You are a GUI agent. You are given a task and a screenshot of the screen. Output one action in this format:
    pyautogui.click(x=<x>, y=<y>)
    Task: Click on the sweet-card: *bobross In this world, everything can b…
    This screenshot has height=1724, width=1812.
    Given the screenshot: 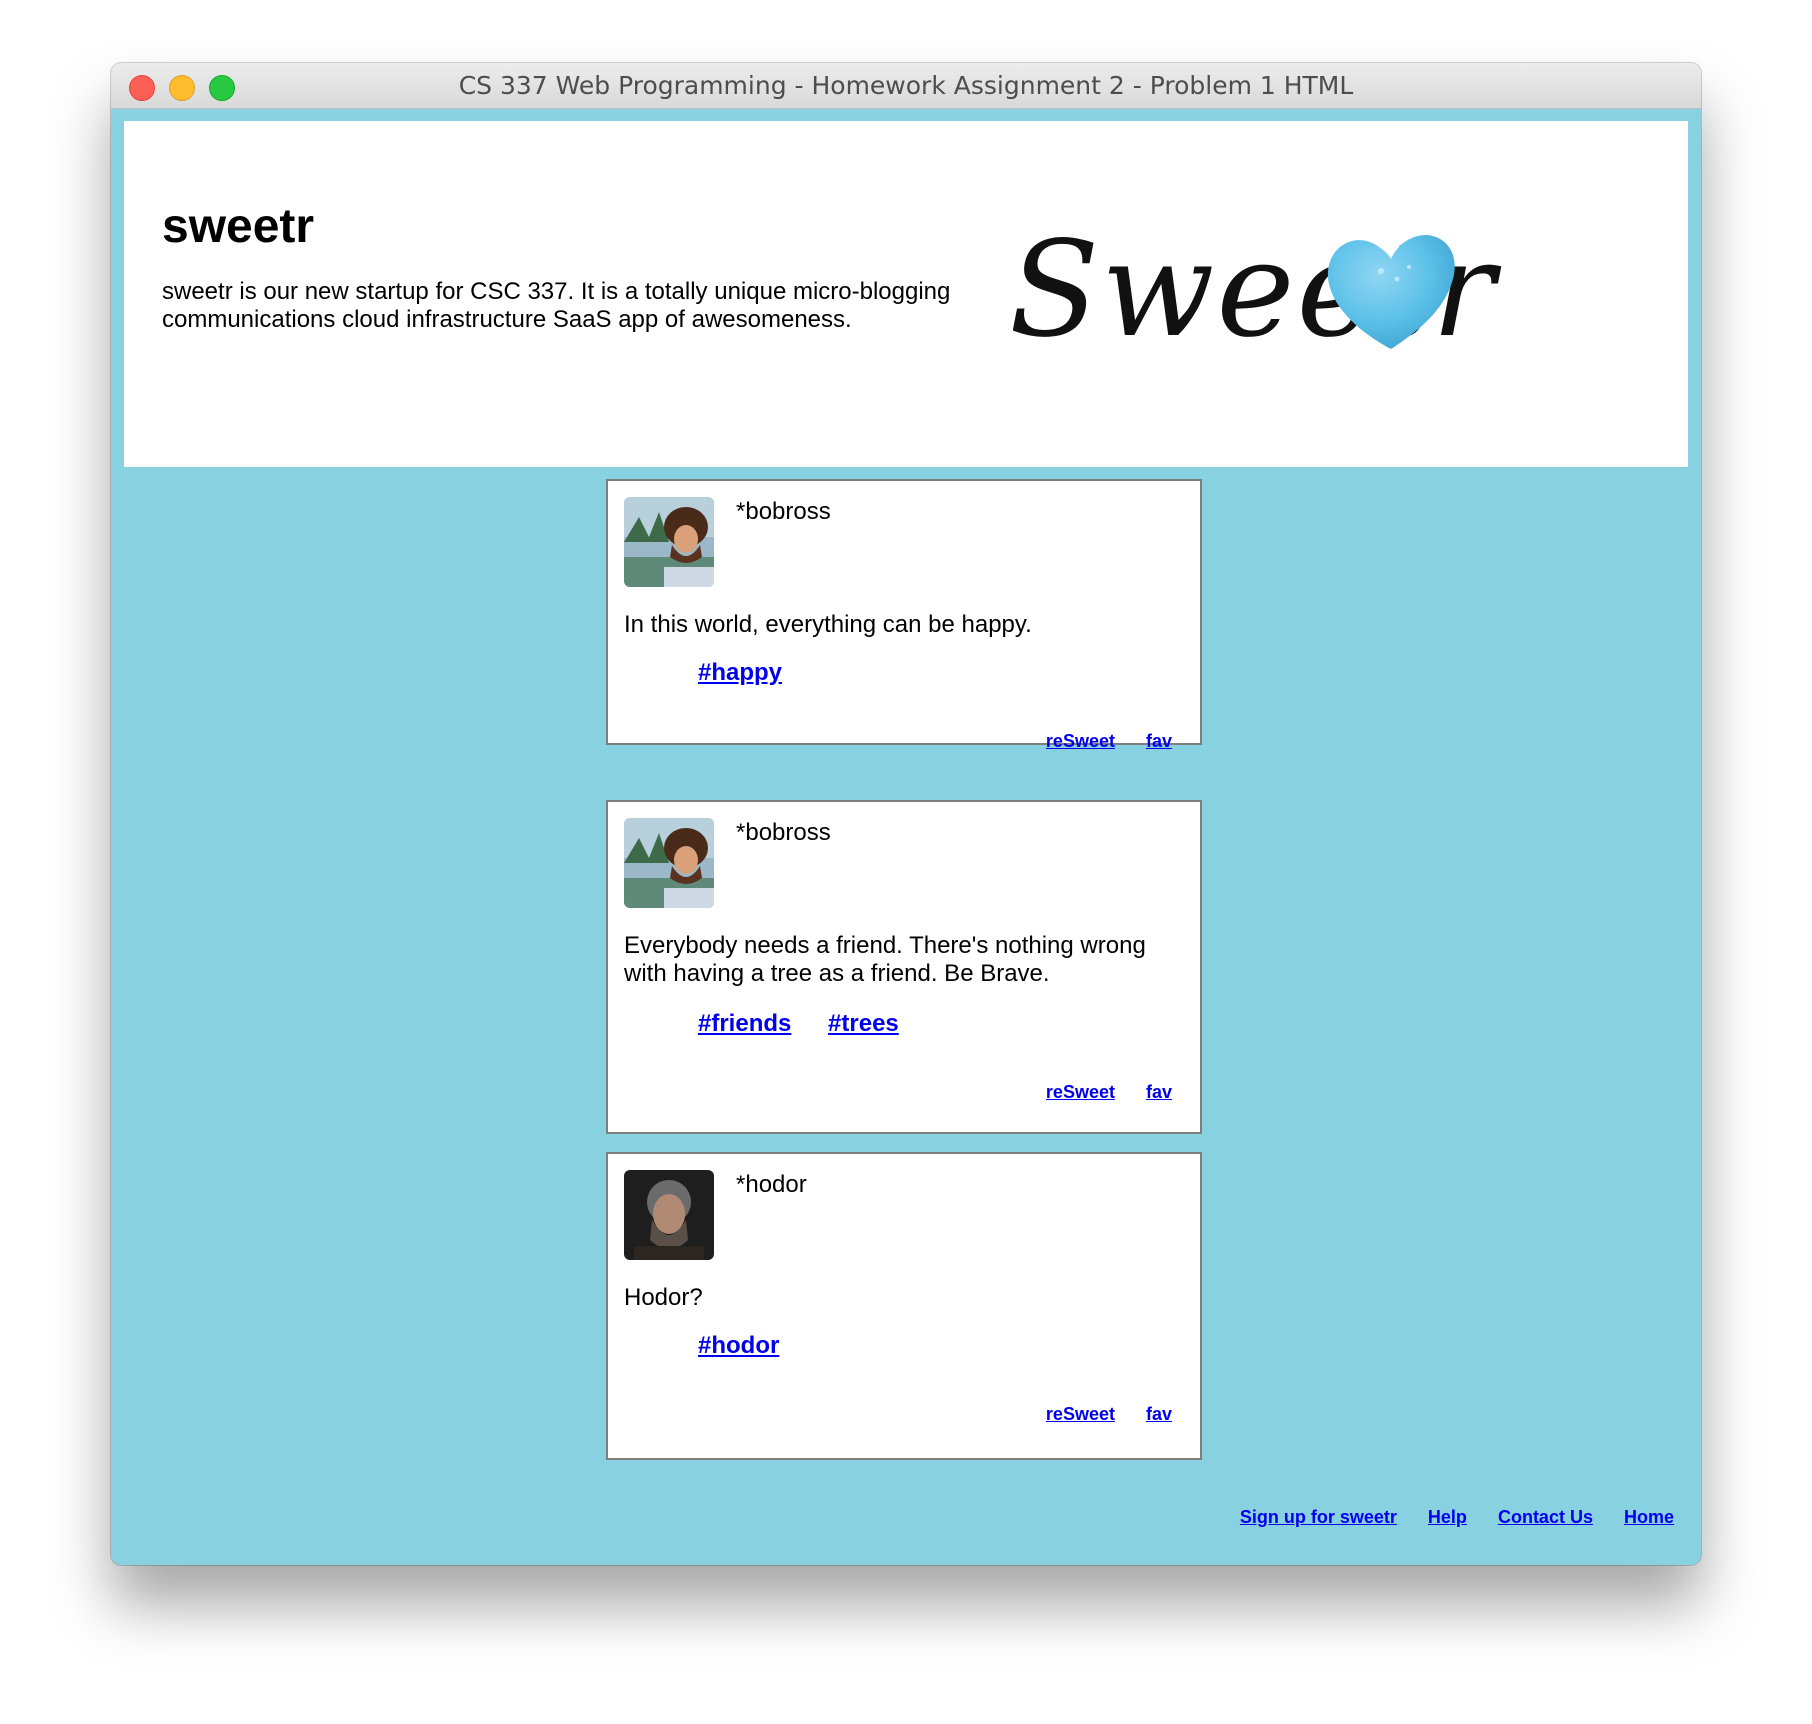 What is the action you would take?
    pyautogui.click(x=904, y=615)
    